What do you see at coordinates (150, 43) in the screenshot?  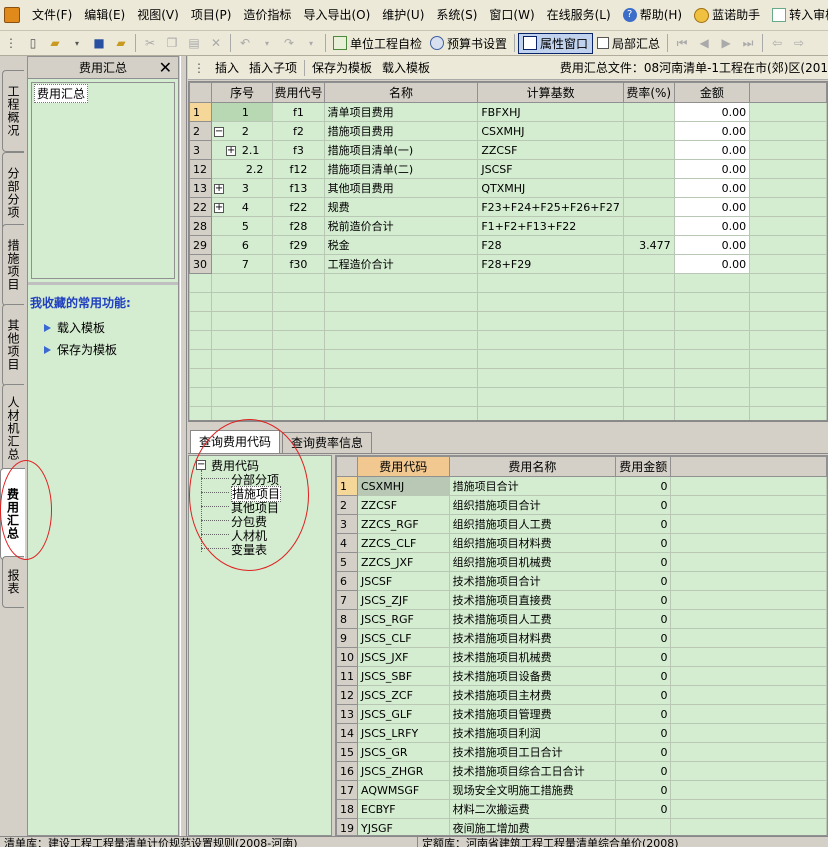 I see `cut-icon: ✂` at bounding box center [150, 43].